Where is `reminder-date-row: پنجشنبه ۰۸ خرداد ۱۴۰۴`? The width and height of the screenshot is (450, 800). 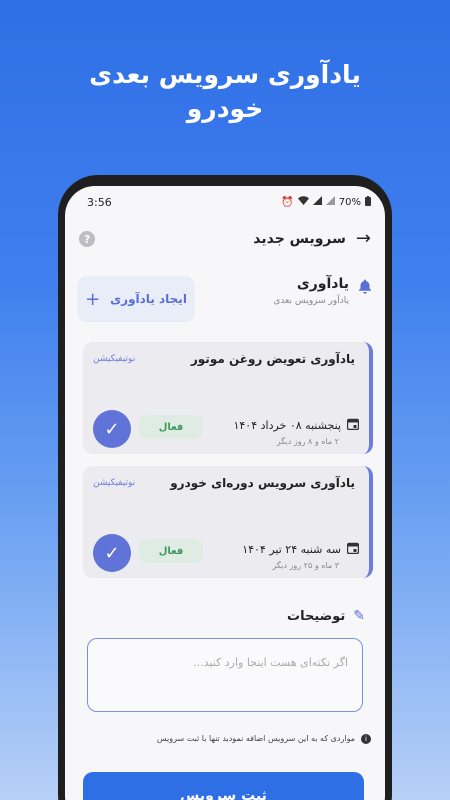
reminder-date-row: پنجشنبه ۰۸ خرداد ۱۴۰۴ is located at coordinates (296, 425).